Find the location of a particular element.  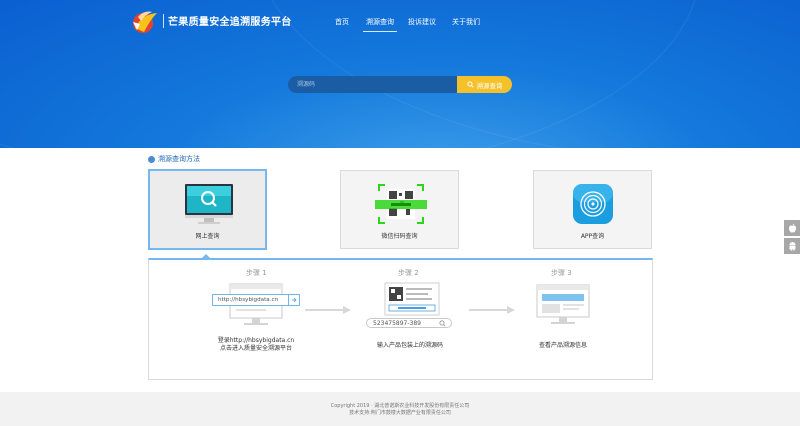

trace-search-button: 溯源查询 is located at coordinates (484, 84).